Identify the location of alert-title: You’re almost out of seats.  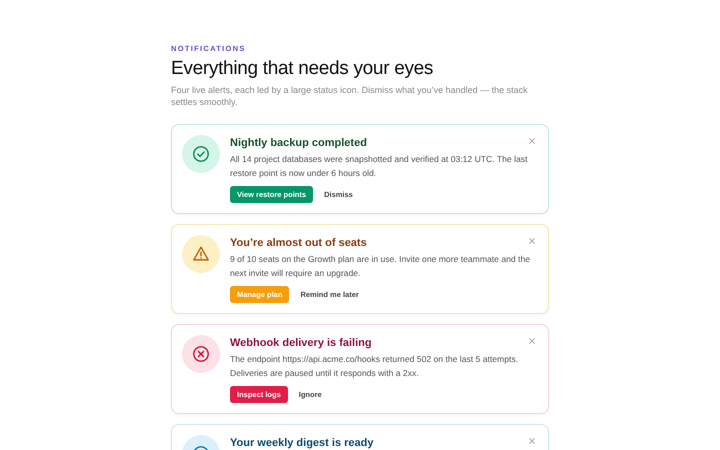
(299, 243).